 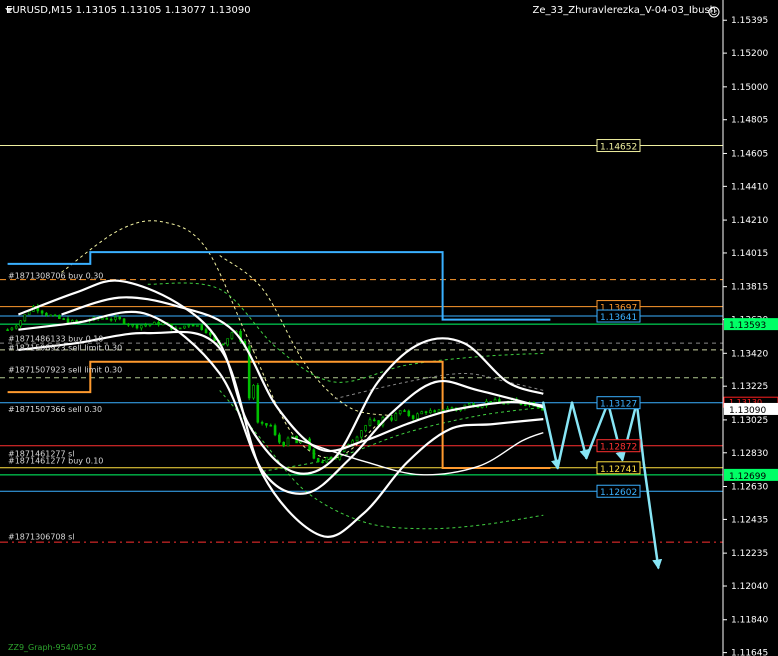 What do you see at coordinates (52, 647) in the screenshot?
I see `footer-indicator-text: ZZ9_Graph-954/05-02` at bounding box center [52, 647].